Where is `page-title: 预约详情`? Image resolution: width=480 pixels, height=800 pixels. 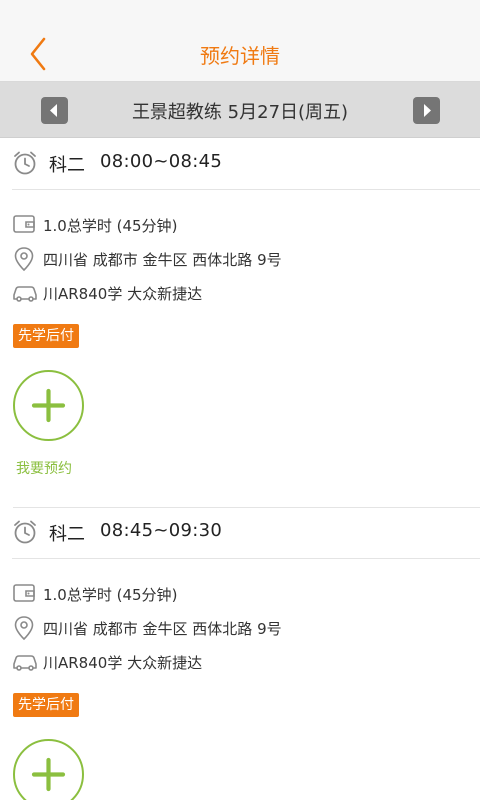 page-title: 预约详情 is located at coordinates (240, 56).